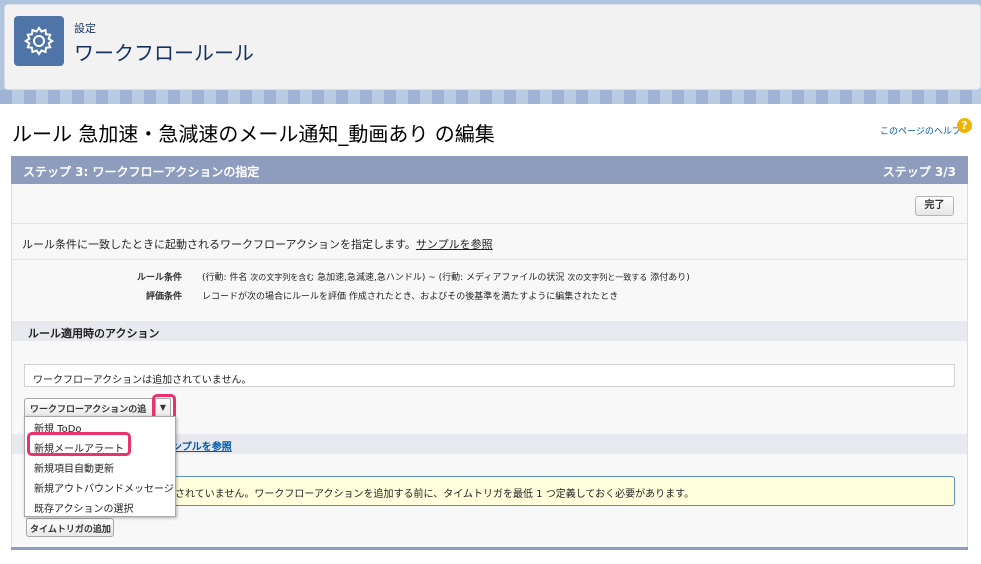  Describe the element at coordinates (79, 444) in the screenshot. I see `highlight-email-alert` at that location.